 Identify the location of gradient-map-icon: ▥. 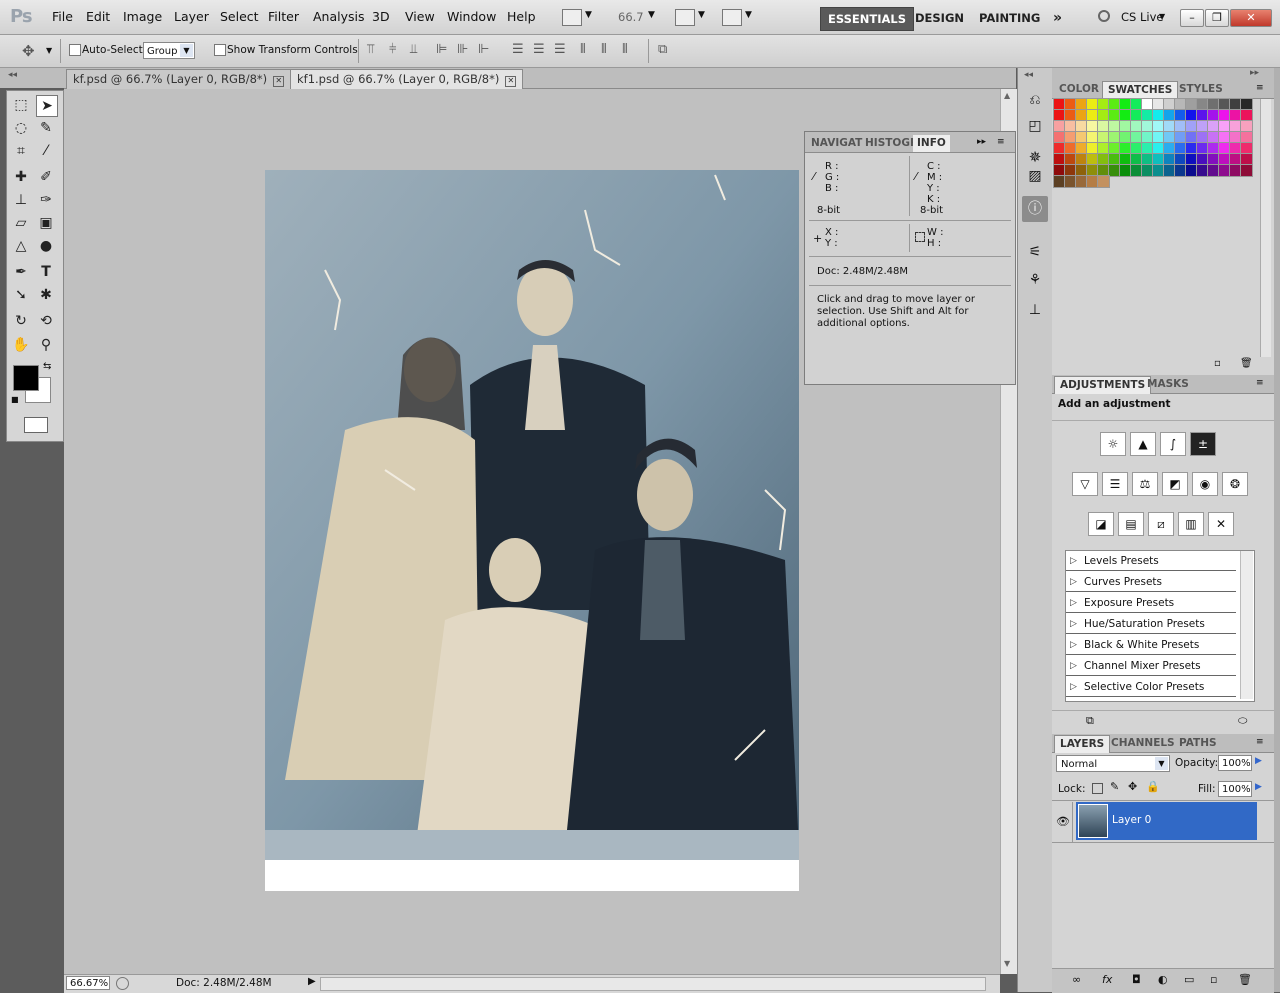
(1191, 524).